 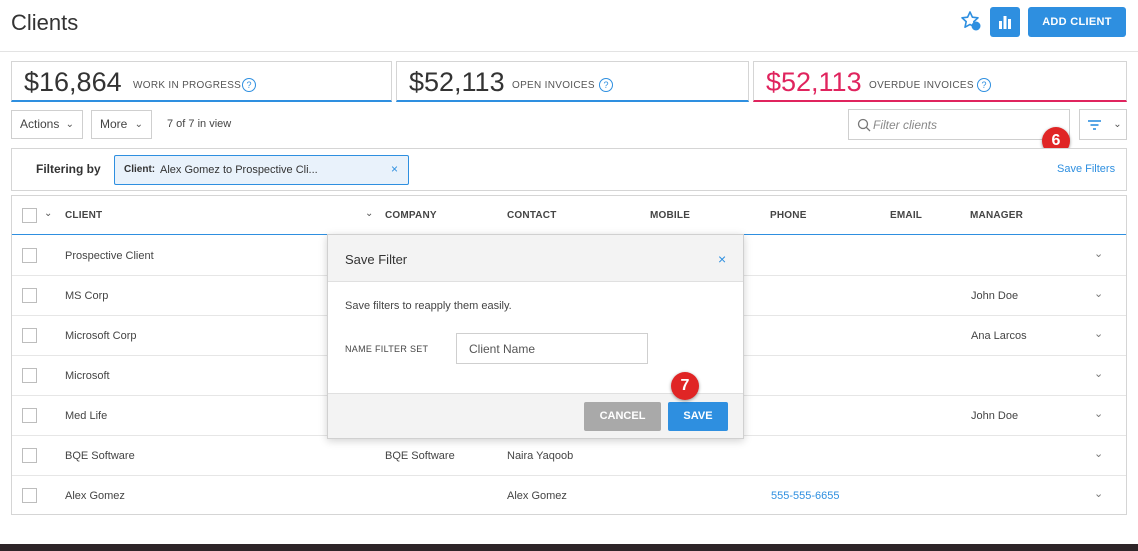 I want to click on filter-button, so click(x=1094, y=124).